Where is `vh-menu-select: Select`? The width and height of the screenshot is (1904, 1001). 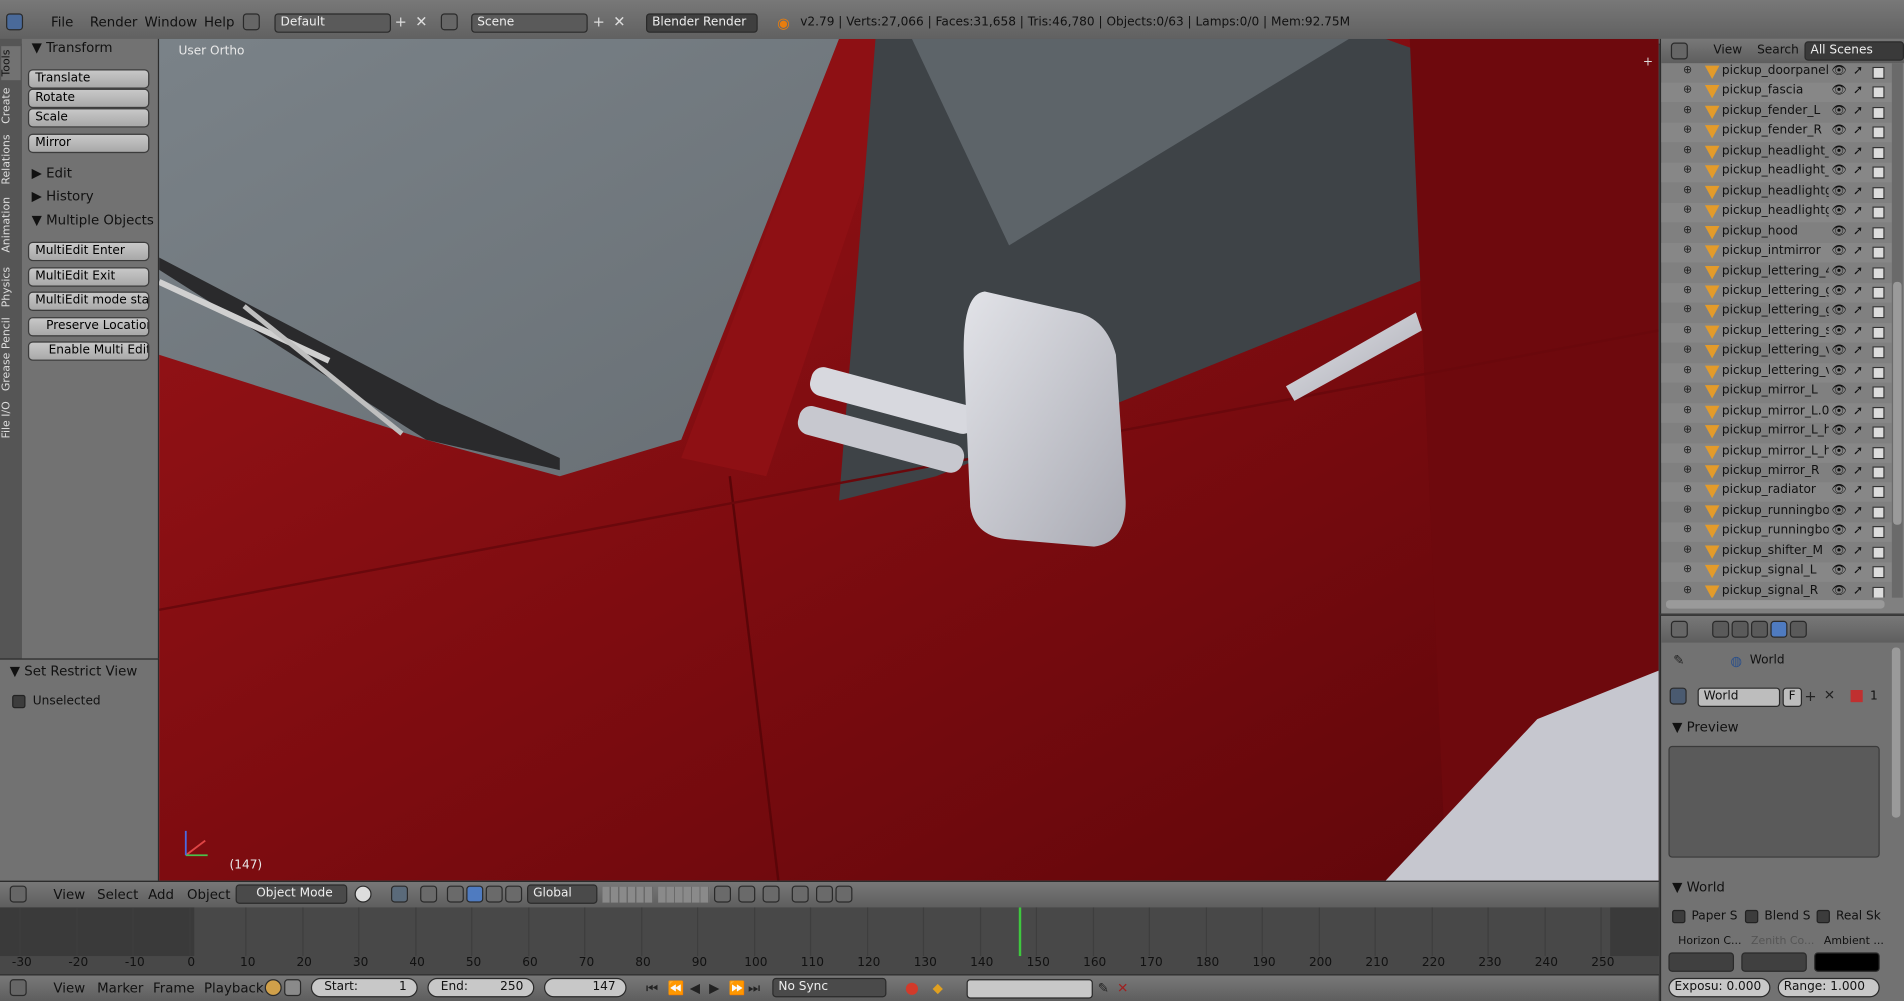
vh-menu-select: Select is located at coordinates (117, 895).